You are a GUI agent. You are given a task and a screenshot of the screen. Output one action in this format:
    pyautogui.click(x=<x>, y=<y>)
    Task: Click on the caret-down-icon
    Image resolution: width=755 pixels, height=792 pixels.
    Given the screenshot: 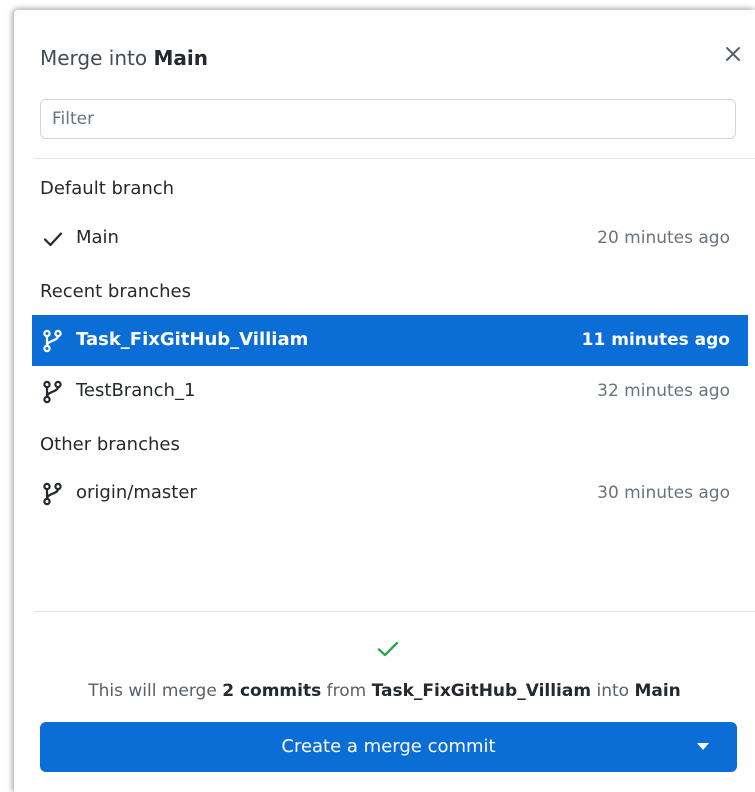 What is the action you would take?
    pyautogui.click(x=703, y=747)
    